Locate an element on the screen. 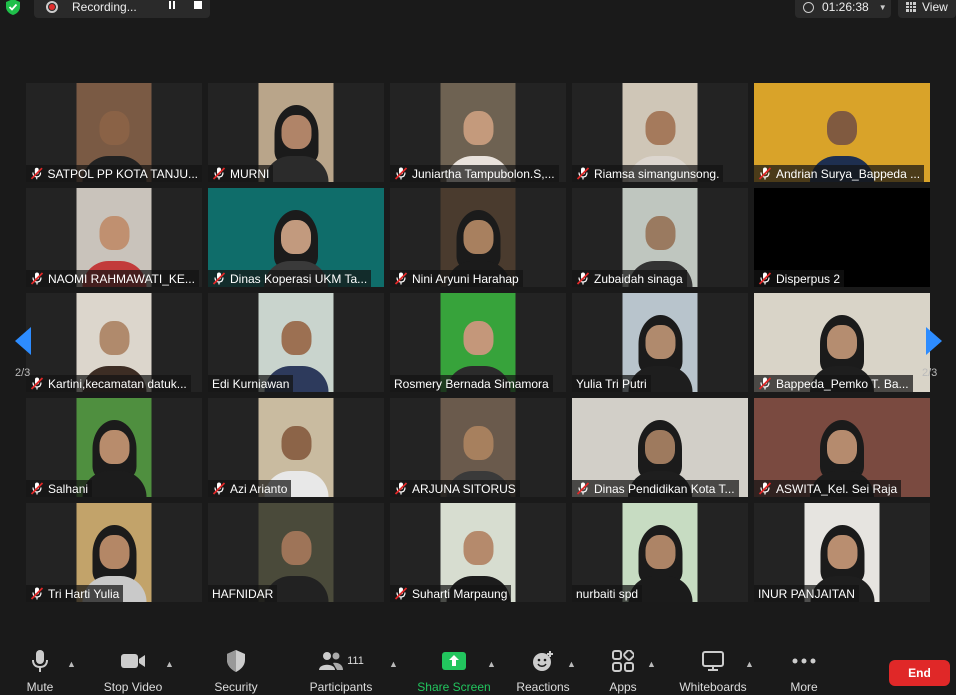 Image resolution: width=956 pixels, height=695 pixels. participant-name-tag: ASWITA_Kel. Sei Raja is located at coordinates (828, 488).